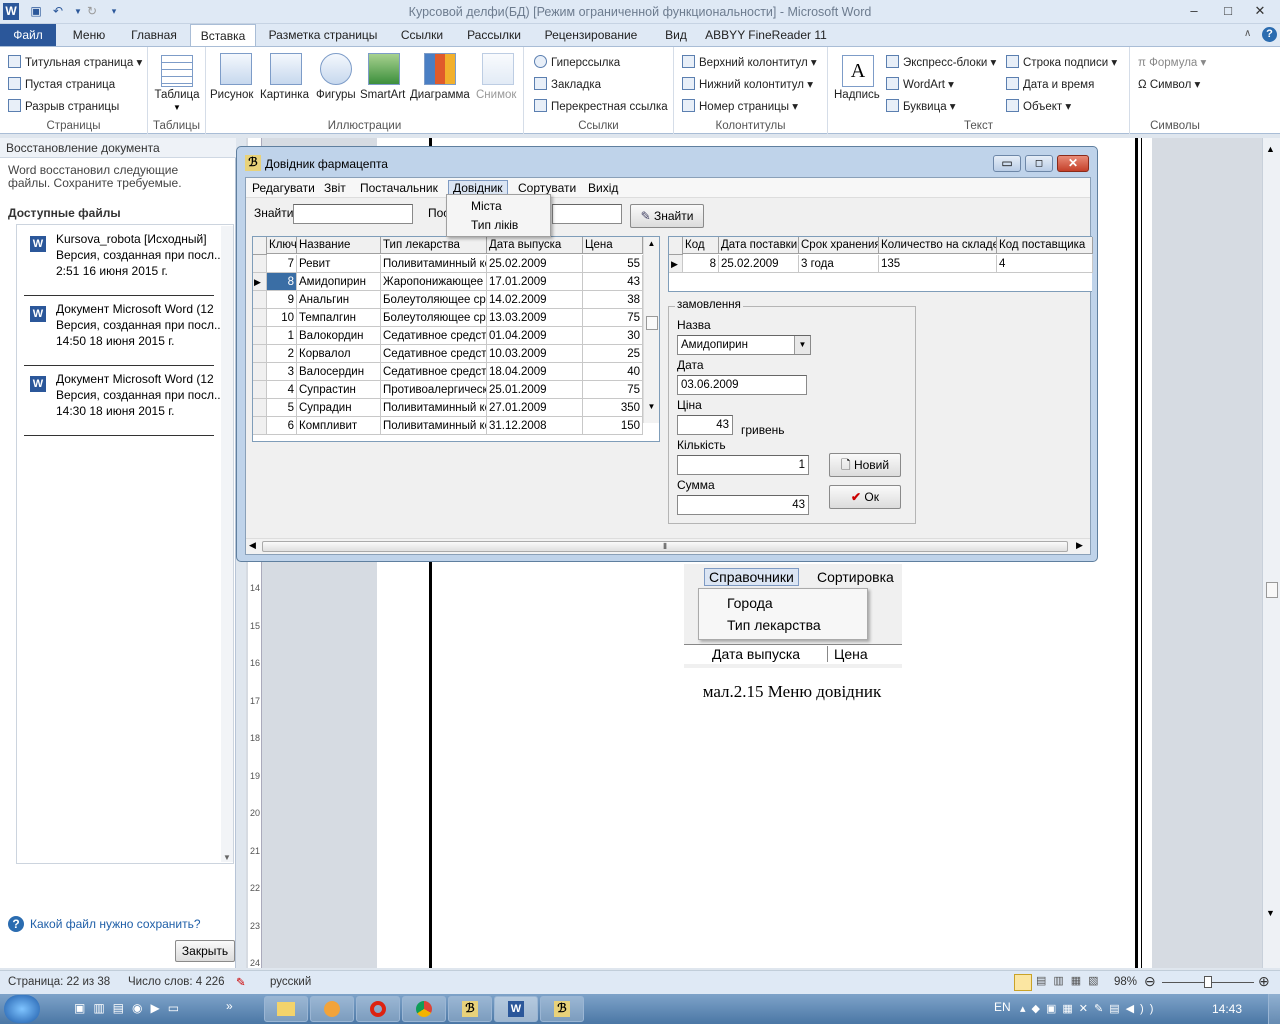  I want to click on cell-key: 7, so click(282, 264).